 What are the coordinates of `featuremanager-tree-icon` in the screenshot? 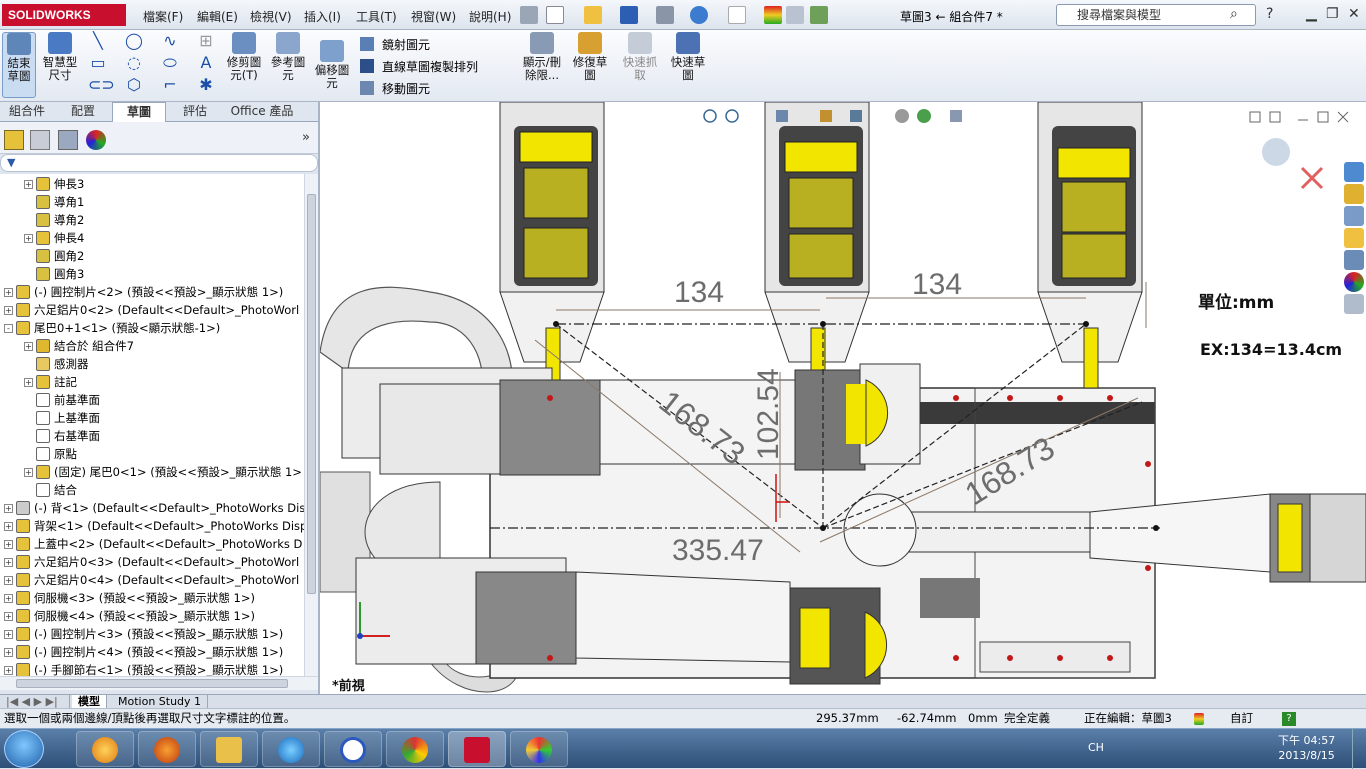 It's located at (14, 140).